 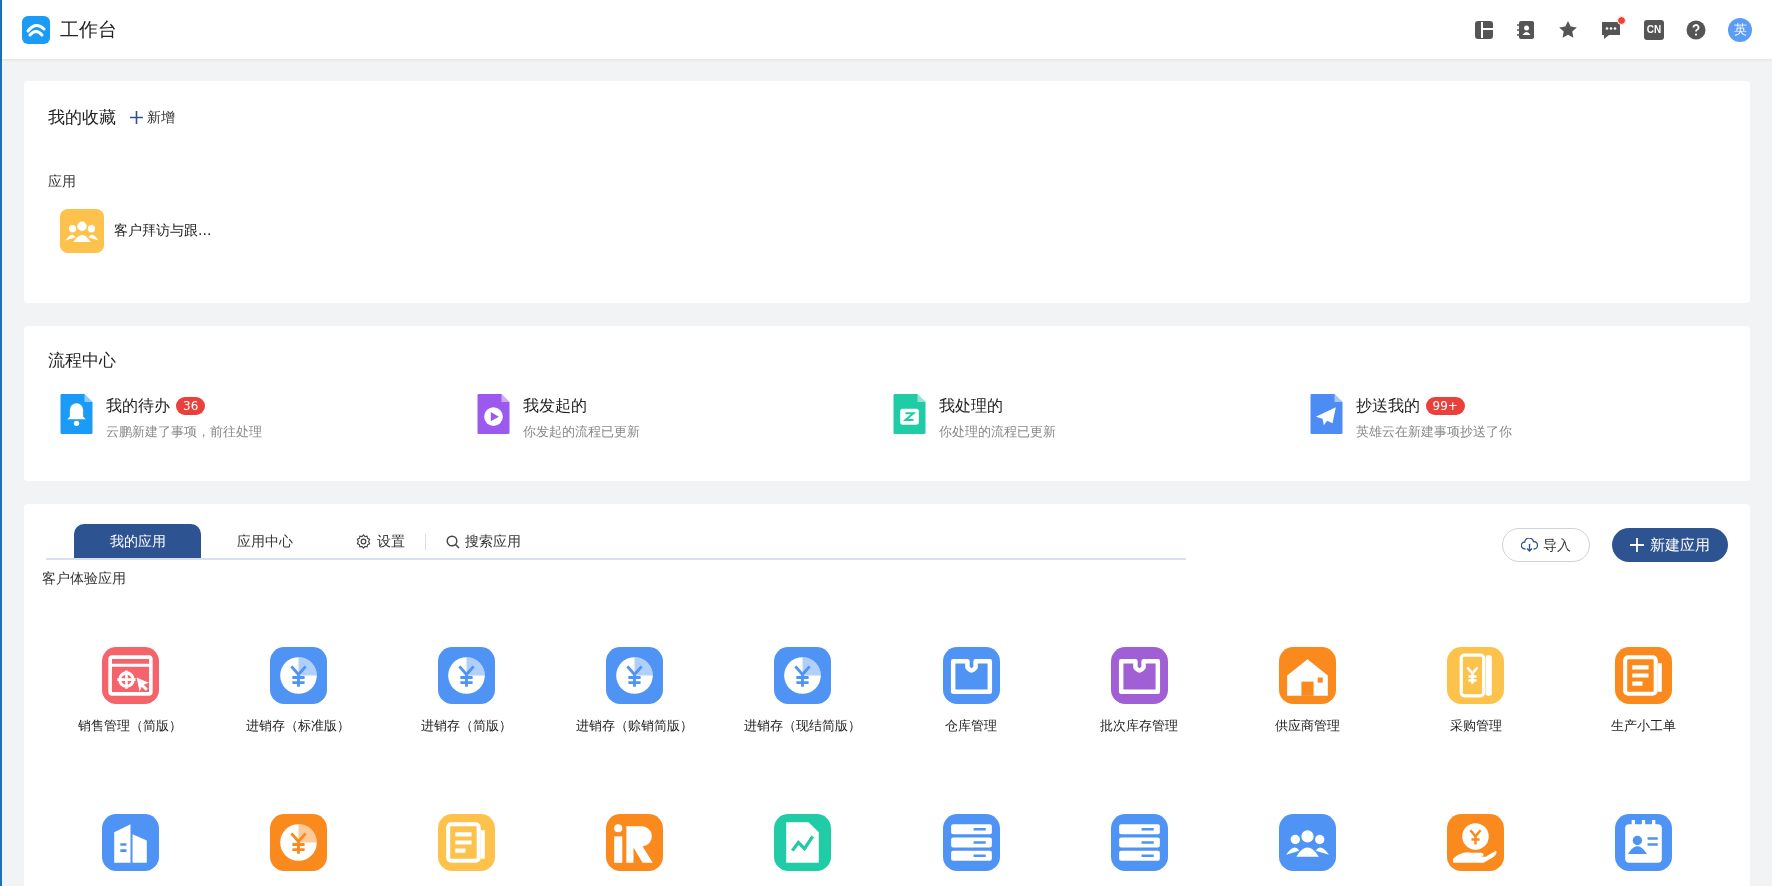 What do you see at coordinates (130, 726) in the screenshot?
I see `app-name: 销售管理（简版）` at bounding box center [130, 726].